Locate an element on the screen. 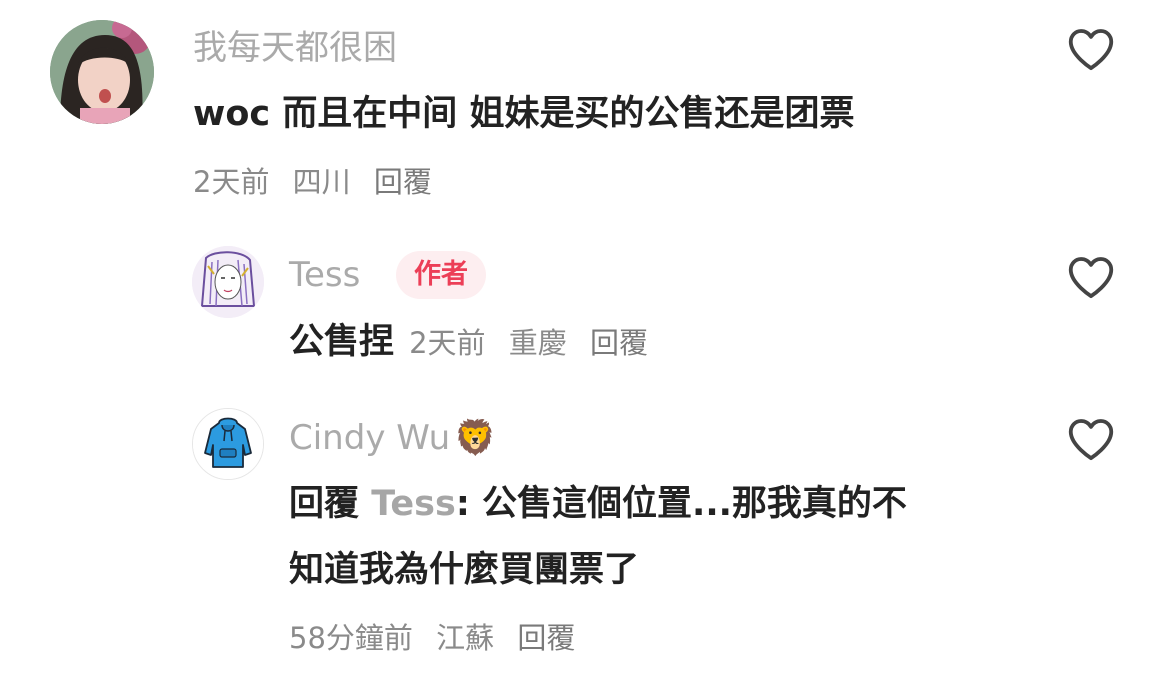 This screenshot has height=688, width=1170. avatar-illustration is located at coordinates (228, 282).